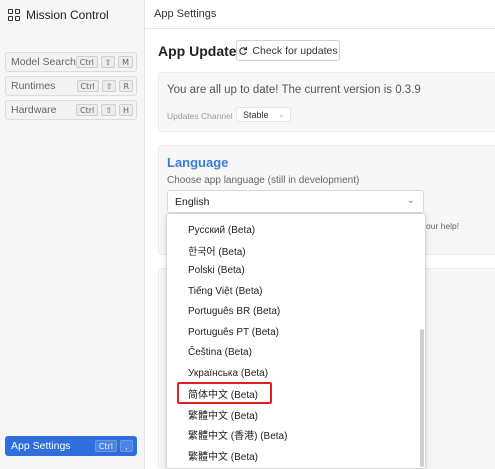  I want to click on shortcut-key: R, so click(126, 86).